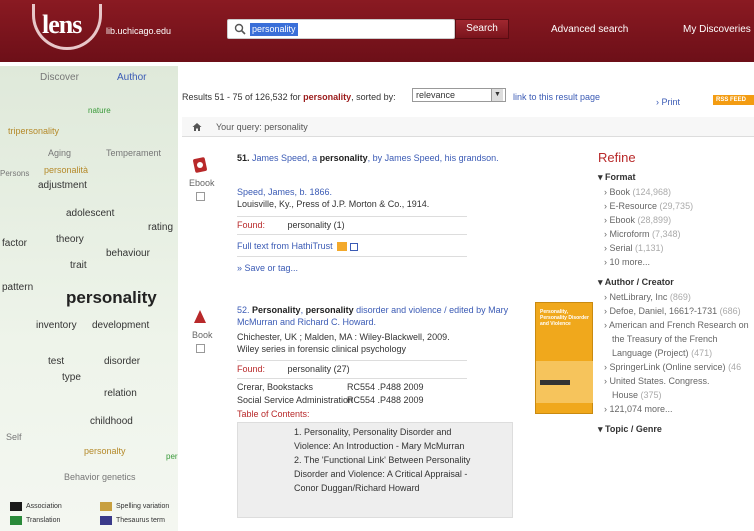  What do you see at coordinates (89, 79) in the screenshot?
I see `discover-tabs: Discover Author` at bounding box center [89, 79].